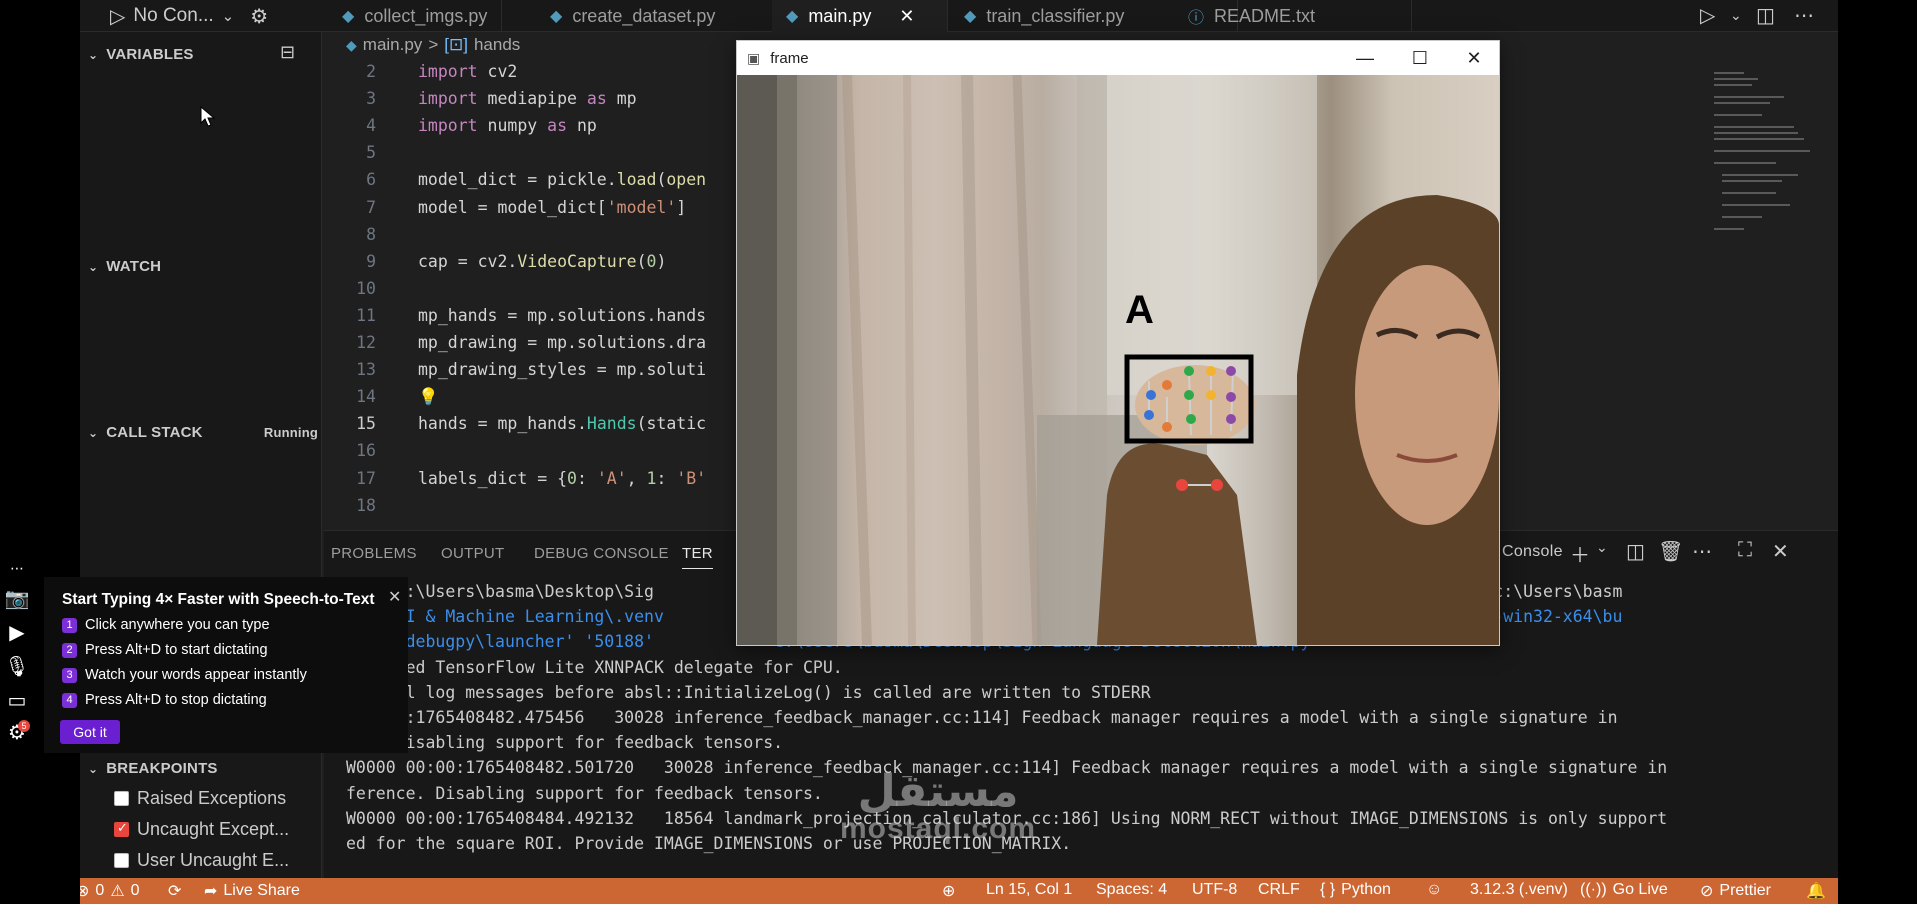  Describe the element at coordinates (1780, 551) in the screenshot. I see `close-panel-icon: ✕` at that location.